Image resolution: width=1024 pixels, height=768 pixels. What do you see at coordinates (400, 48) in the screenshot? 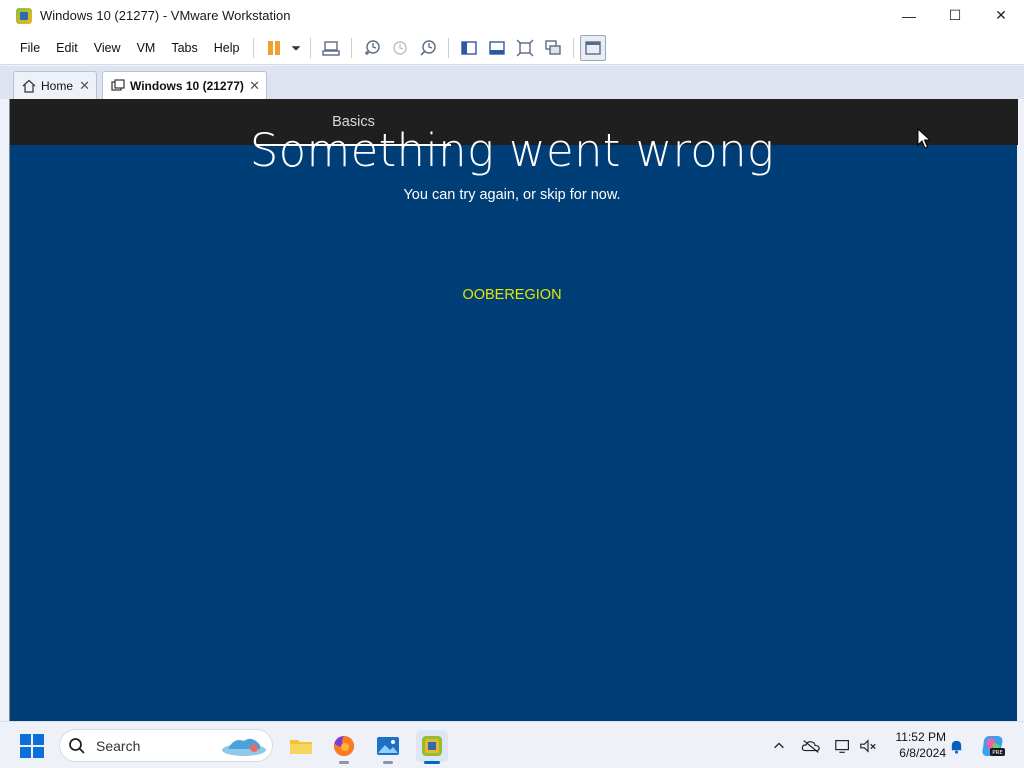
I see `snapshot-revert-icon` at bounding box center [400, 48].